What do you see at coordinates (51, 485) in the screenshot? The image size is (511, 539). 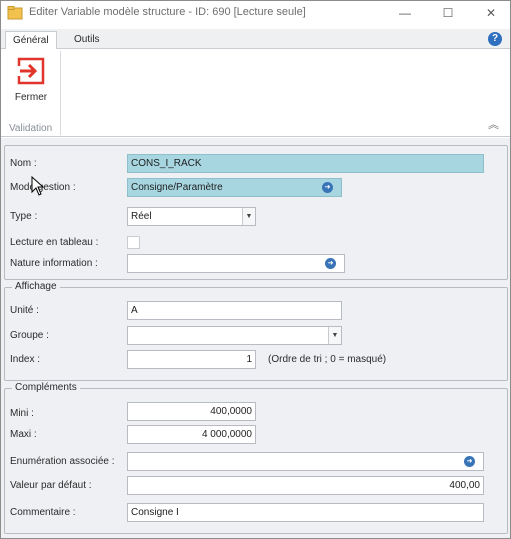 I see `defaut-label: Valeur par défaut :` at bounding box center [51, 485].